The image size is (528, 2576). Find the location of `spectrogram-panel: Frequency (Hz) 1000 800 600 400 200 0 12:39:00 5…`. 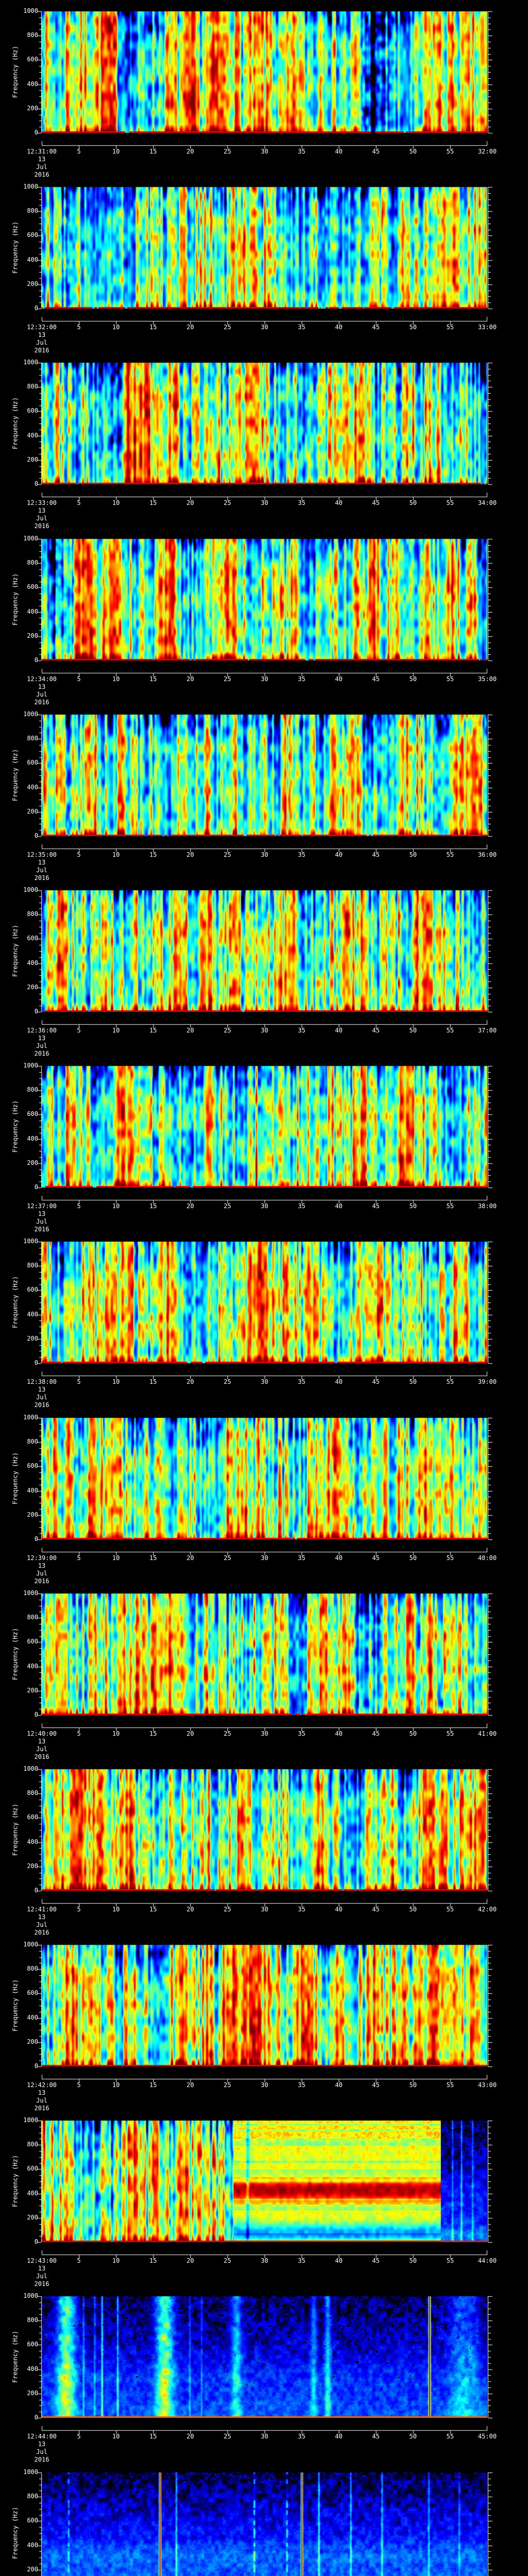

spectrogram-panel: Frequency (Hz) 1000 800 600 400 200 0 12:39:00 5… is located at coordinates (264, 1495).